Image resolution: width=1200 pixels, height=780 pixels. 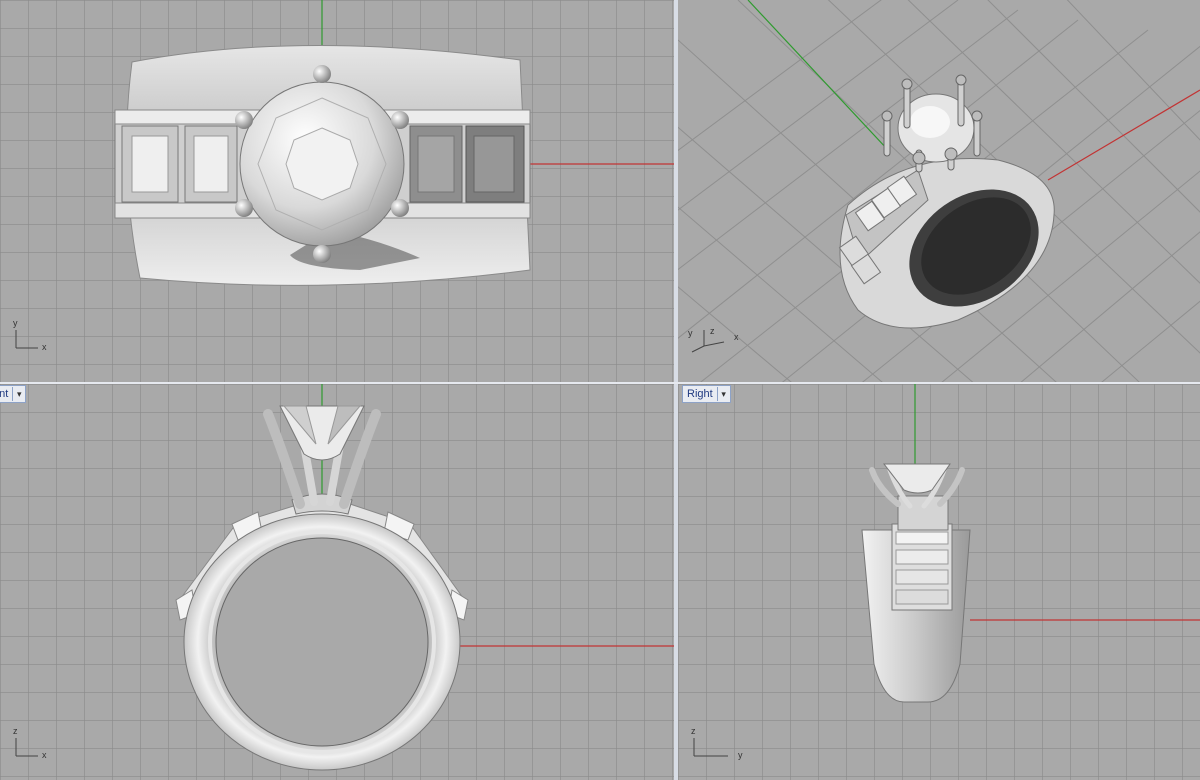 What do you see at coordinates (600, 383) in the screenshot?
I see `viewport-splitter-horizontal` at bounding box center [600, 383].